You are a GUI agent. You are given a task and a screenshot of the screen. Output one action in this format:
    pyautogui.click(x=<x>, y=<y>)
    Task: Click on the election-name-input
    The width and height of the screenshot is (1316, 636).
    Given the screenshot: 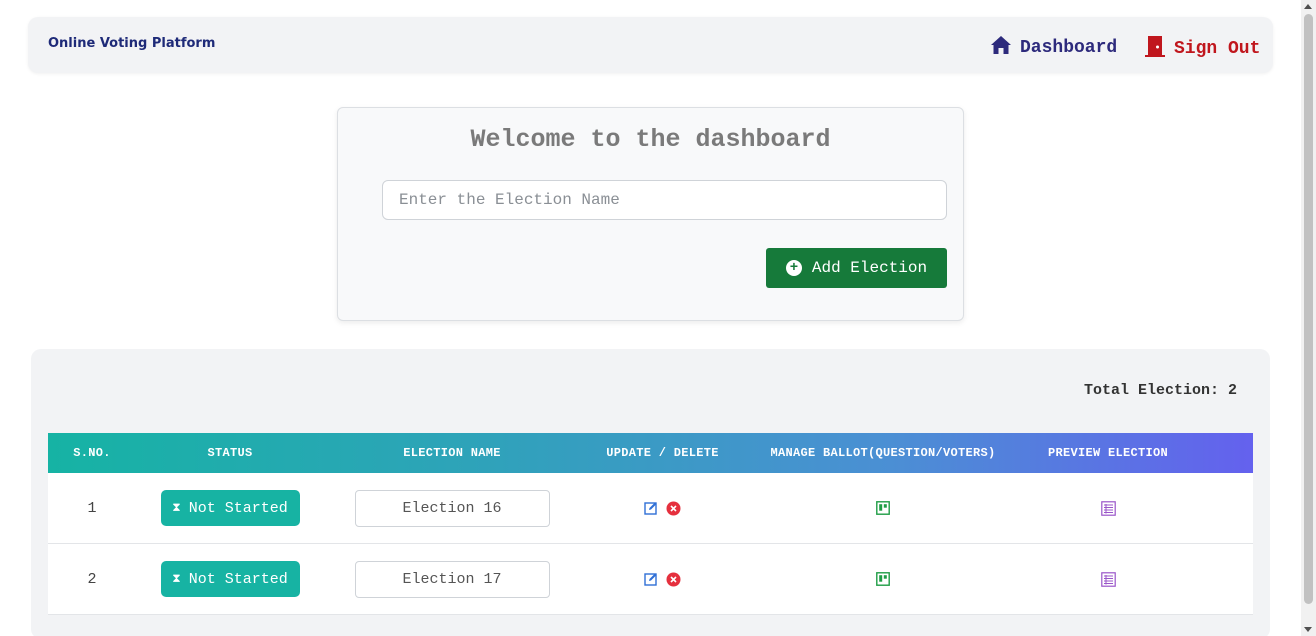 What is the action you would take?
    pyautogui.click(x=664, y=200)
    